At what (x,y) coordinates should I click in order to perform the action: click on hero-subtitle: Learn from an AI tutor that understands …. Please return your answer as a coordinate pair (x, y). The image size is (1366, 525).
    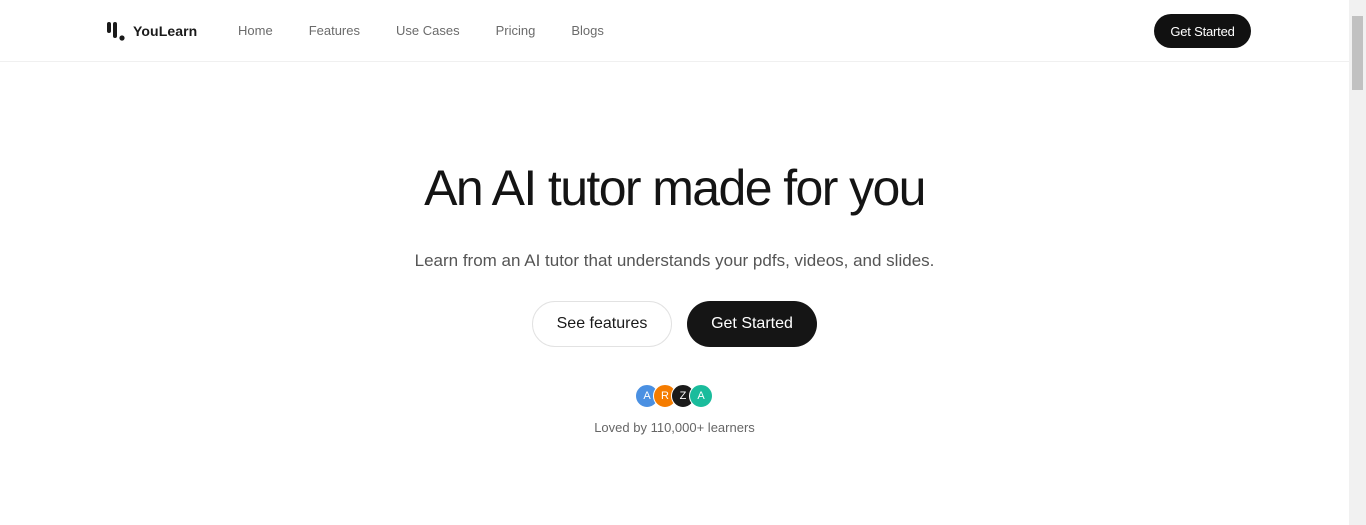
    Looking at the image, I should click on (674, 260).